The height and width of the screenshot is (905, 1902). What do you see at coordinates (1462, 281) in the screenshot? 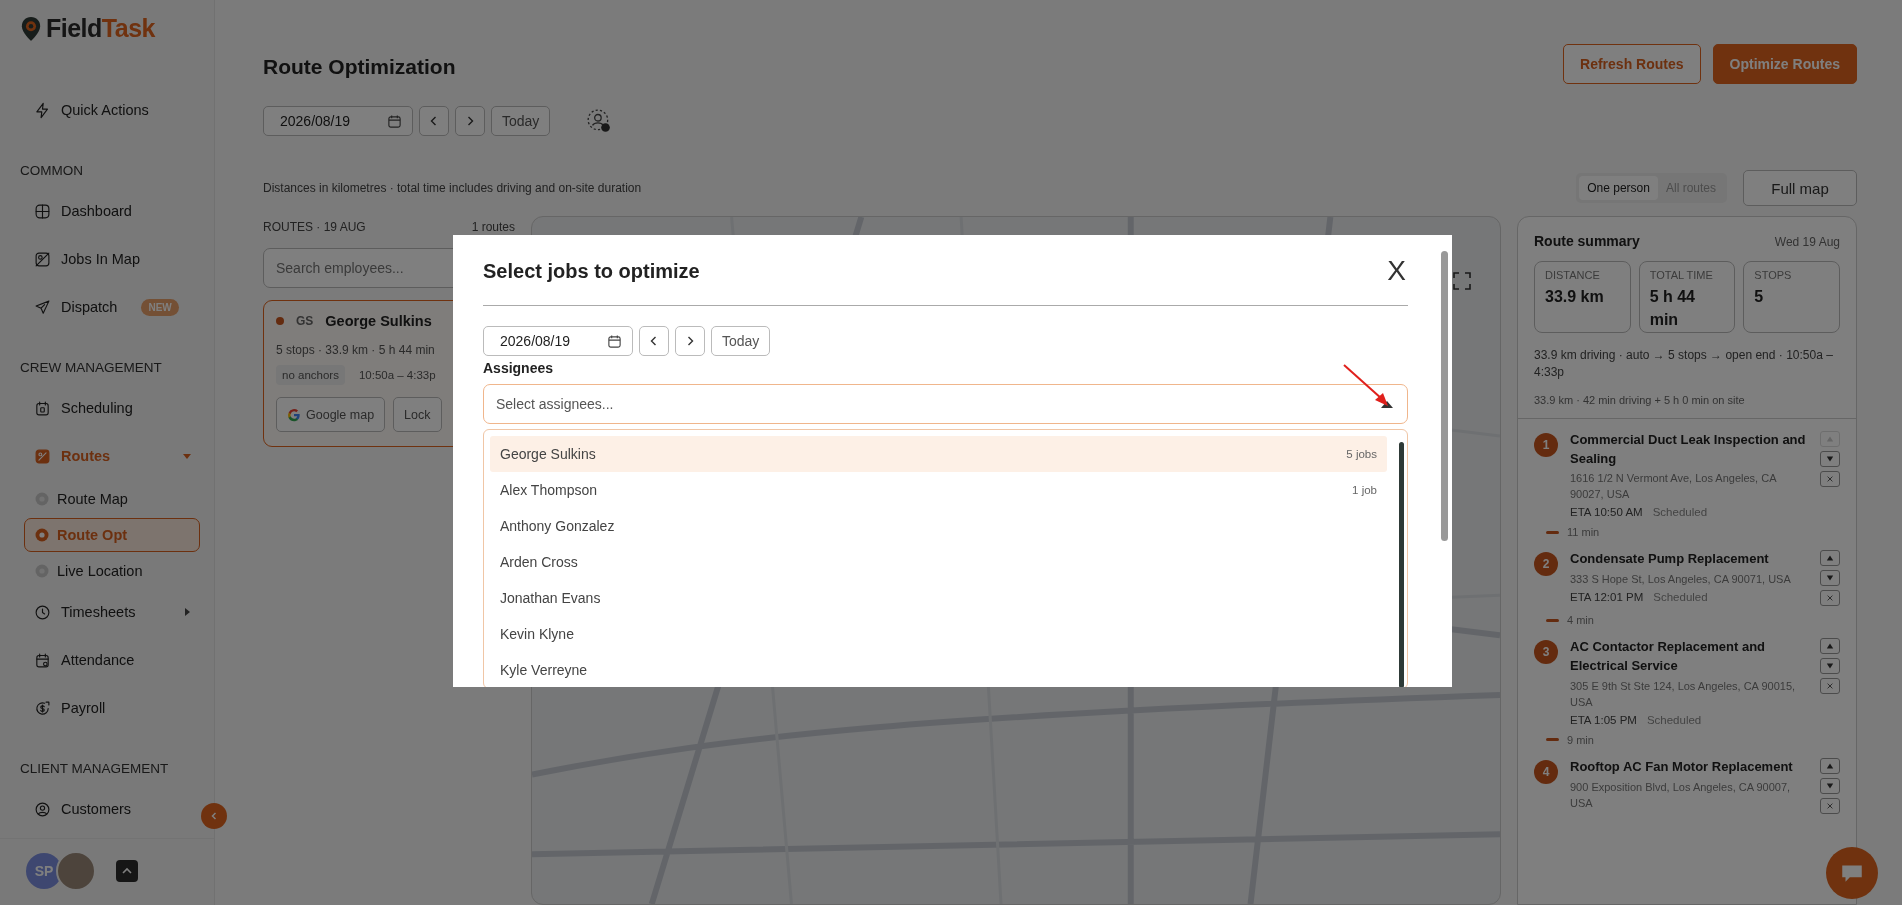
I see `fullscreen-icon` at bounding box center [1462, 281].